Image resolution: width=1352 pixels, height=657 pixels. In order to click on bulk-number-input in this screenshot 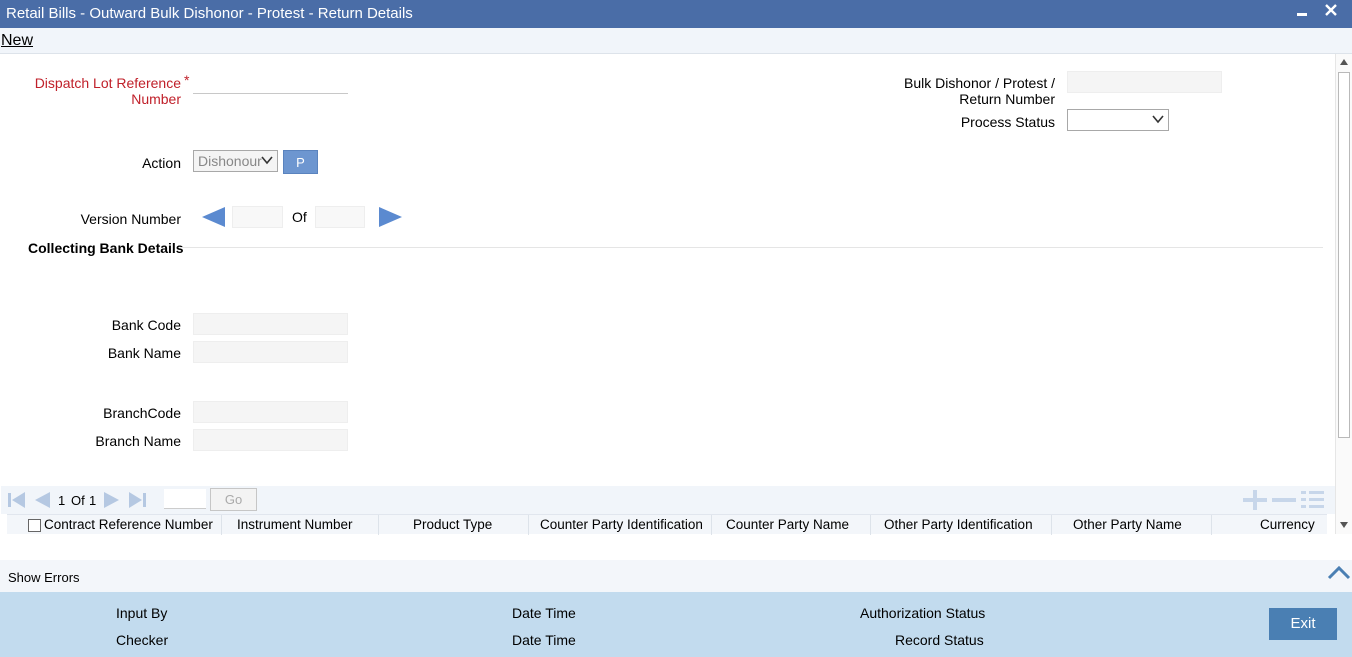, I will do `click(1144, 82)`.